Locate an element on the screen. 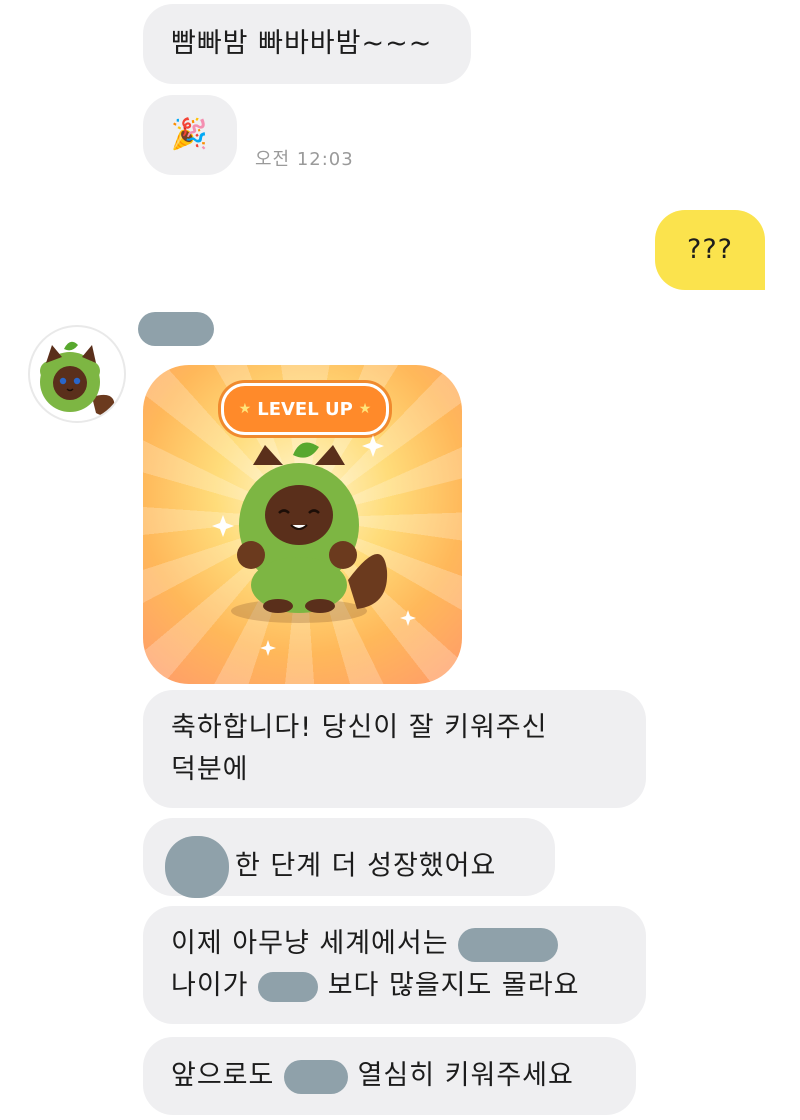 This screenshot has height=1120, width=800. level-up-card: ★ LEVEL UP ★ is located at coordinates (302, 524).